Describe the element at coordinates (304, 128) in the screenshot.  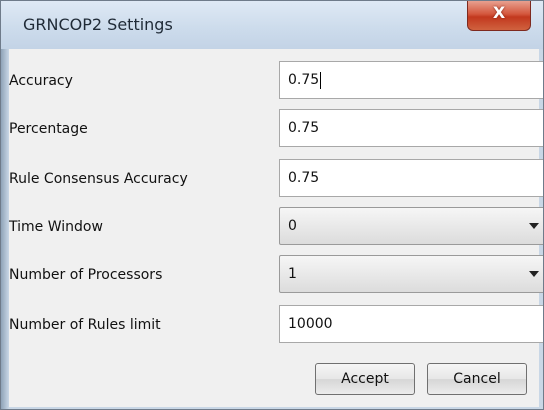
I see `percentage-value: 0.75` at that location.